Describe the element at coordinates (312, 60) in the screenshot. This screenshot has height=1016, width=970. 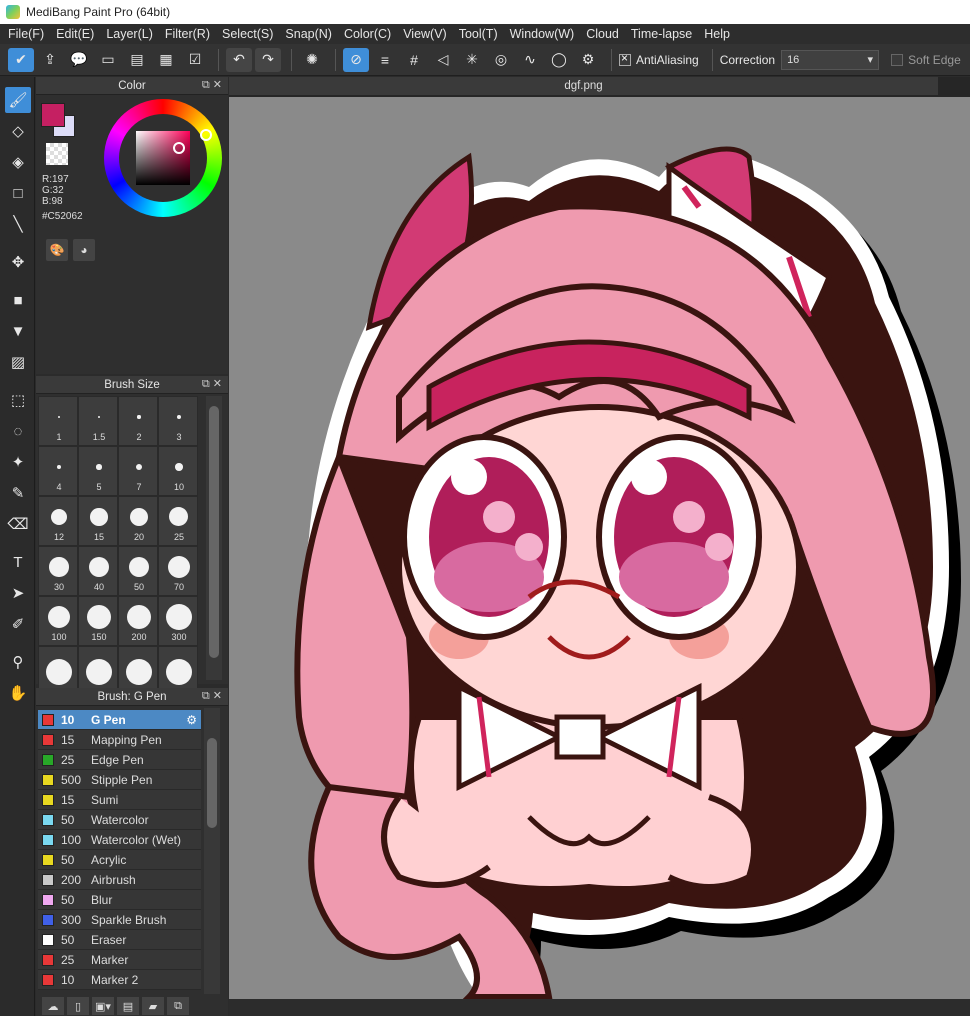
I see `loading-spinner-icon: ✺` at that location.